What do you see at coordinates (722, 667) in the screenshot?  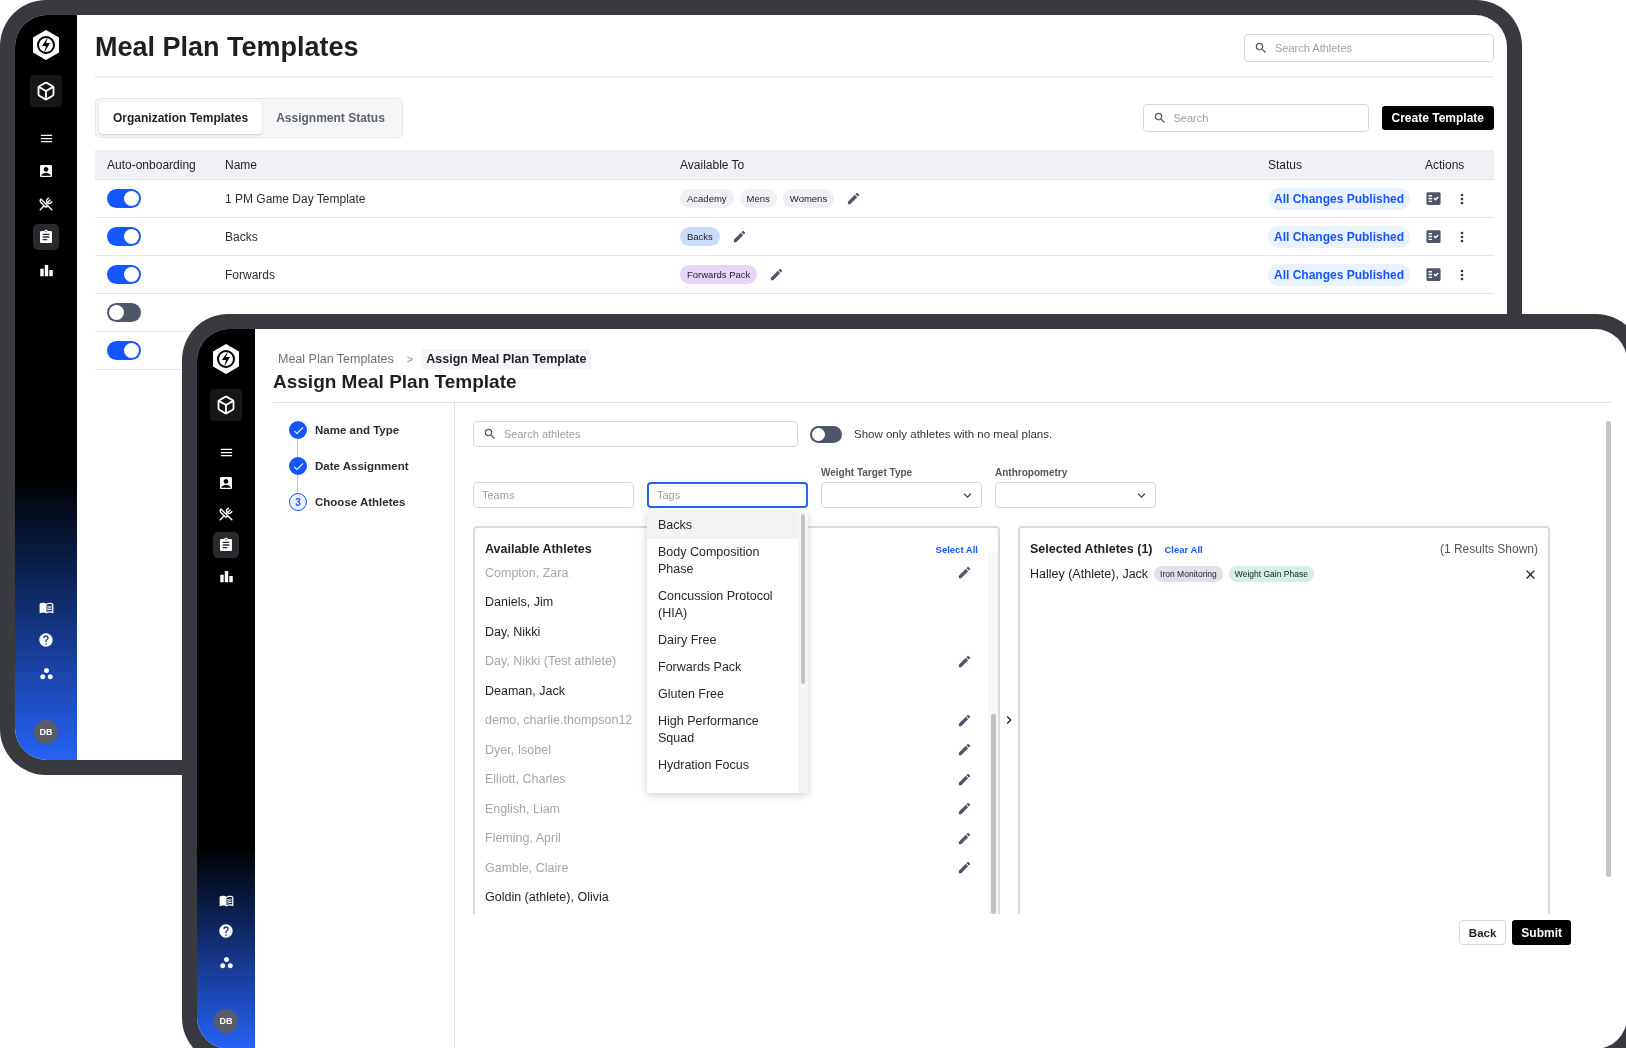 I see `dropdown-option: Forwards Pack` at bounding box center [722, 667].